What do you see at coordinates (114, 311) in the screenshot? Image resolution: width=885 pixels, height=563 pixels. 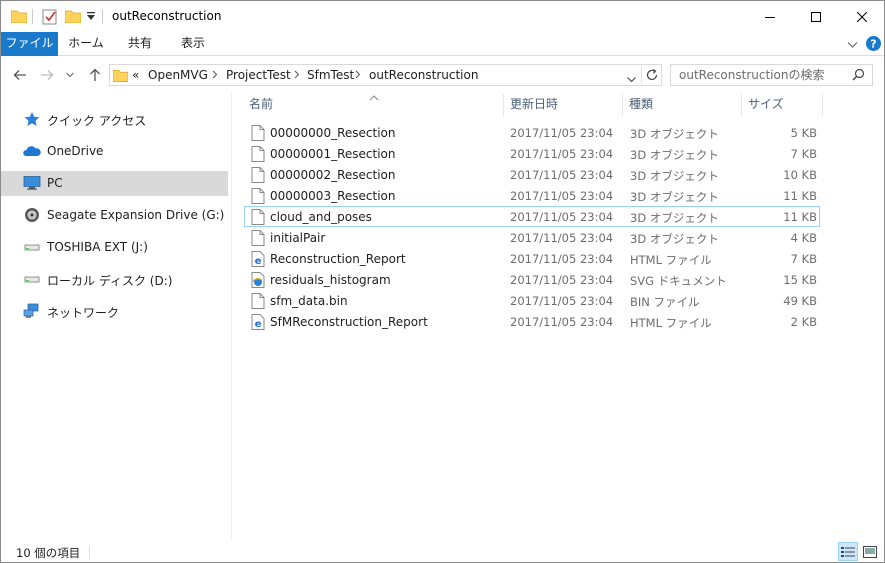 I see `sidebar-item-network: ネットワーク` at bounding box center [114, 311].